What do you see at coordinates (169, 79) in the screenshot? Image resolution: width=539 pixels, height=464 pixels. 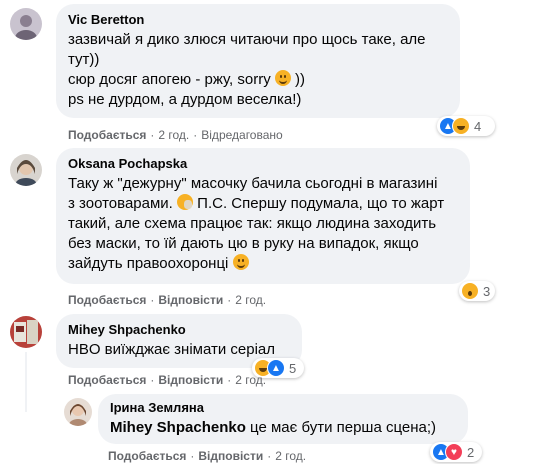 I see `comment-line: сюр досяг апогею - ржу, sorry` at bounding box center [169, 79].